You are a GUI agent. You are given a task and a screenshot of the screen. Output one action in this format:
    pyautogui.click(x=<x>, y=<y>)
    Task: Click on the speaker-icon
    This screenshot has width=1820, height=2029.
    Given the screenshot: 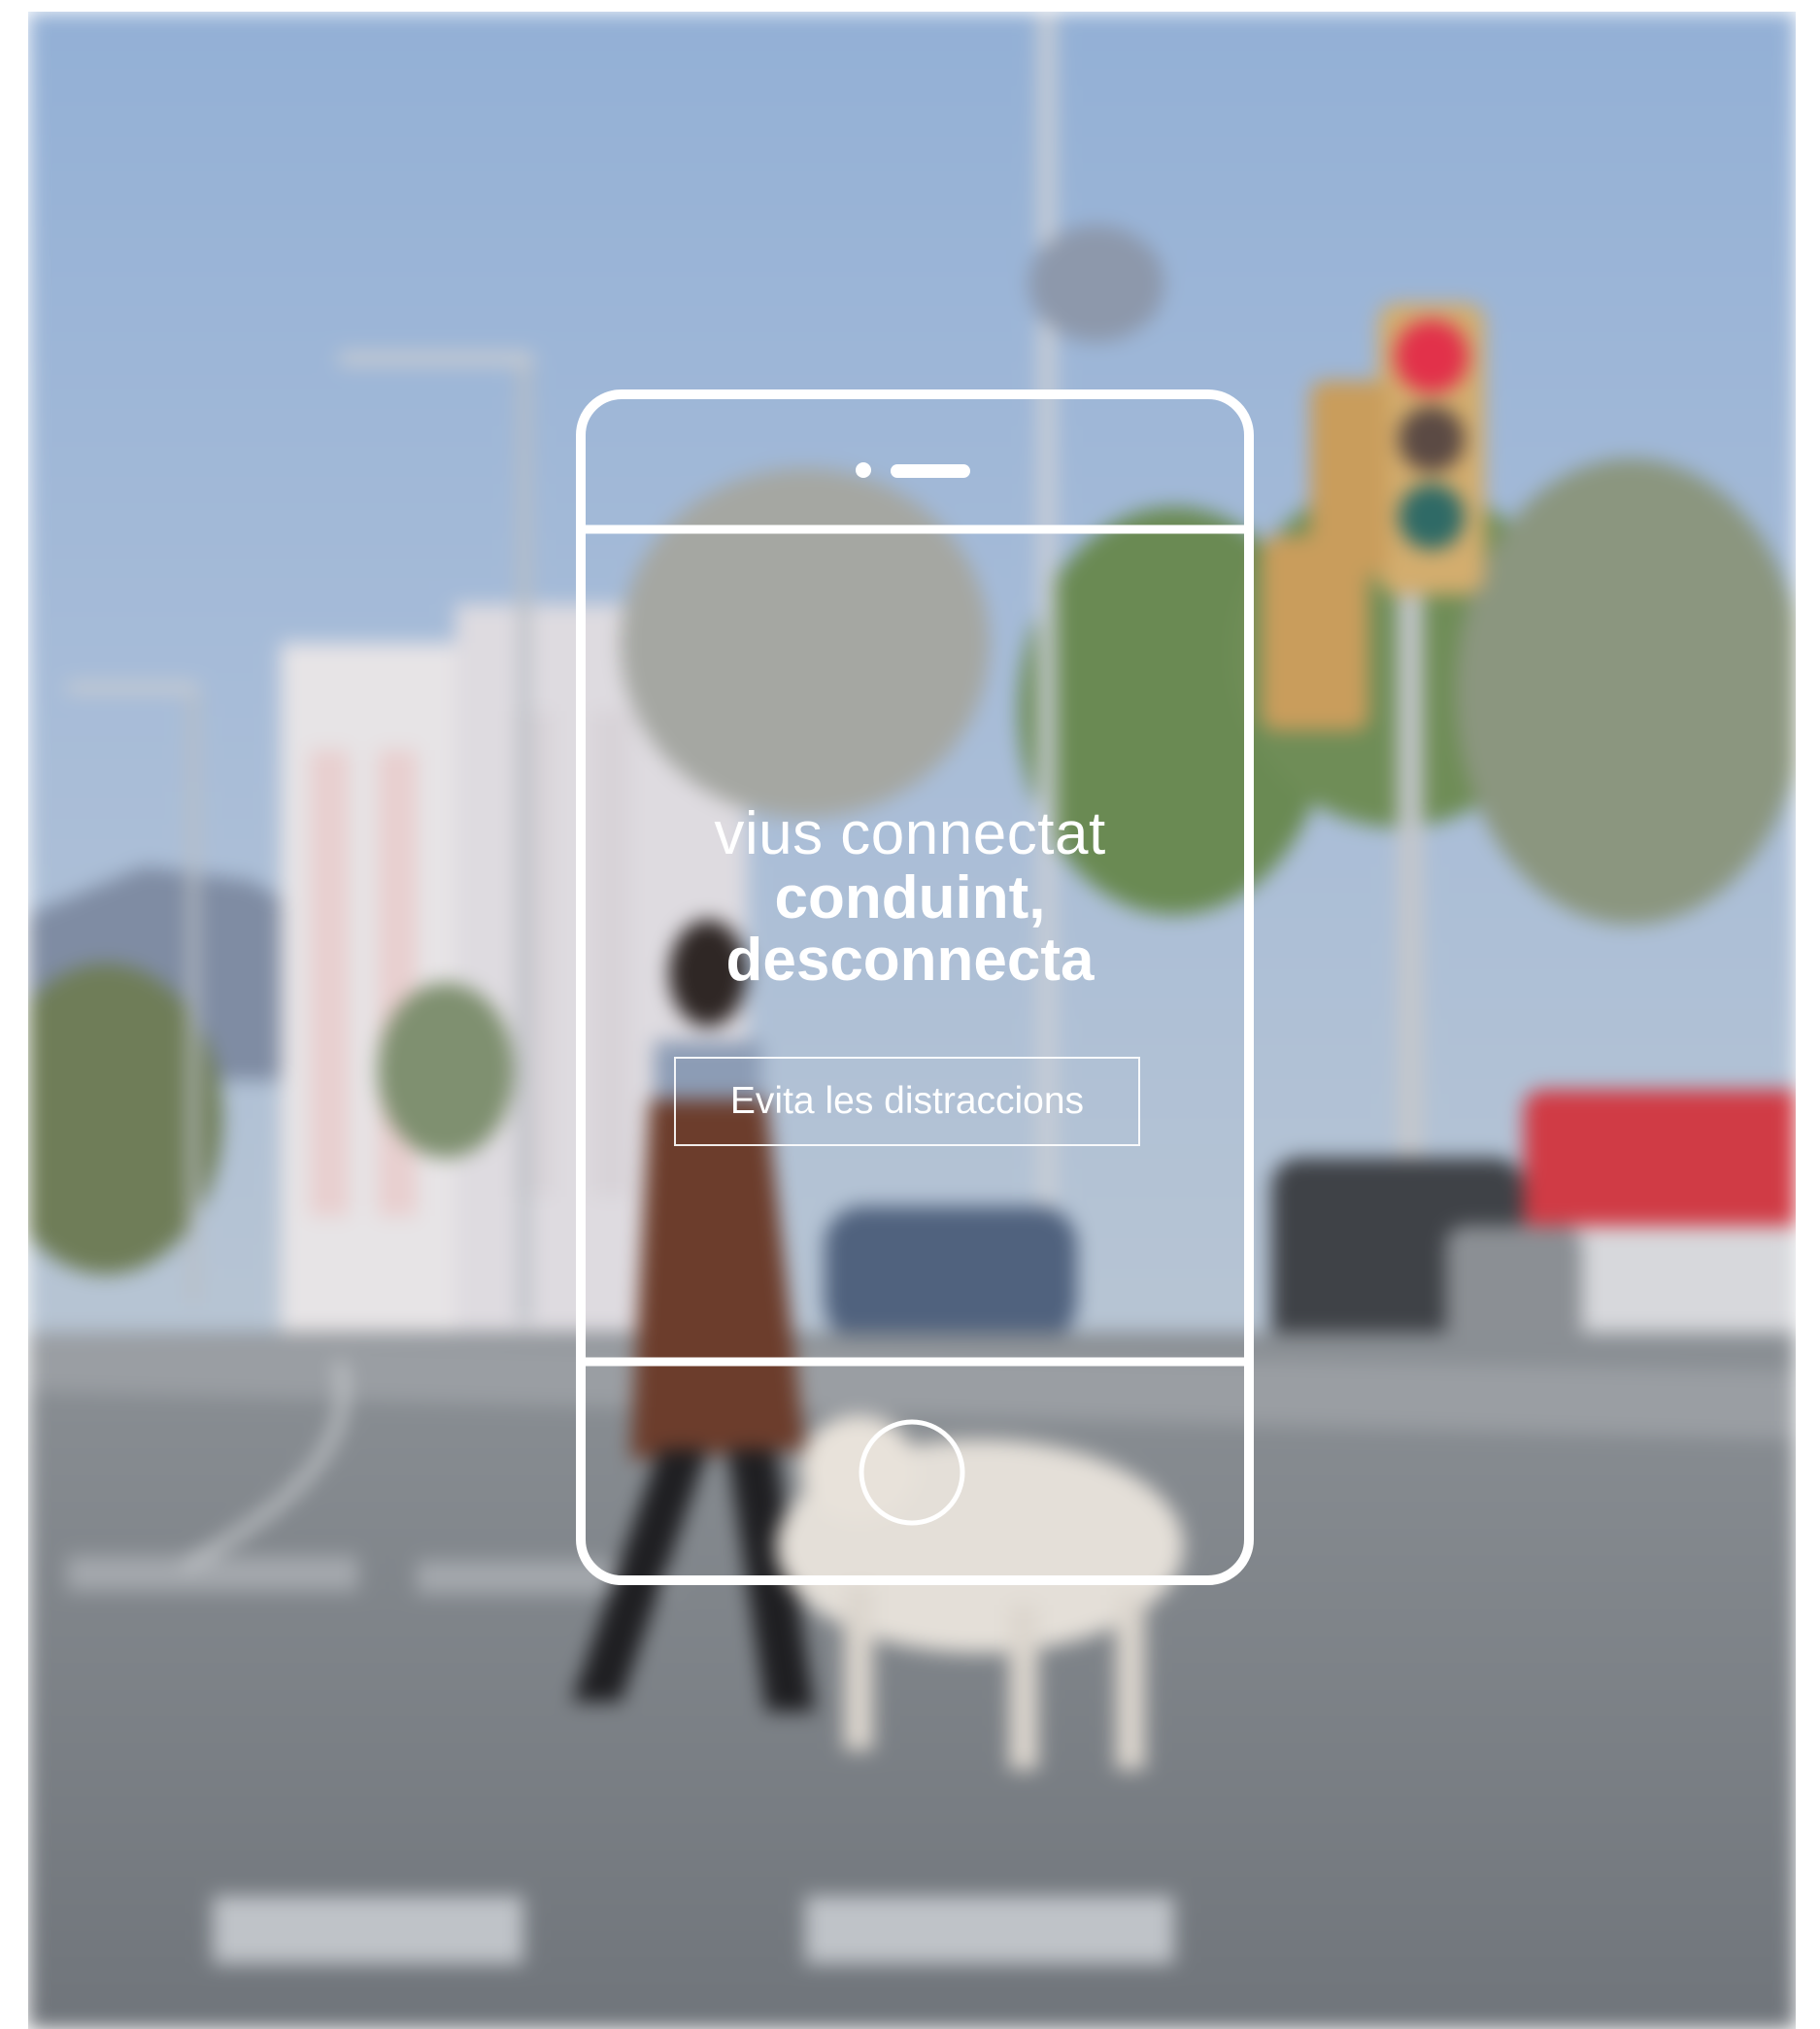 What is the action you would take?
    pyautogui.click(x=930, y=471)
    